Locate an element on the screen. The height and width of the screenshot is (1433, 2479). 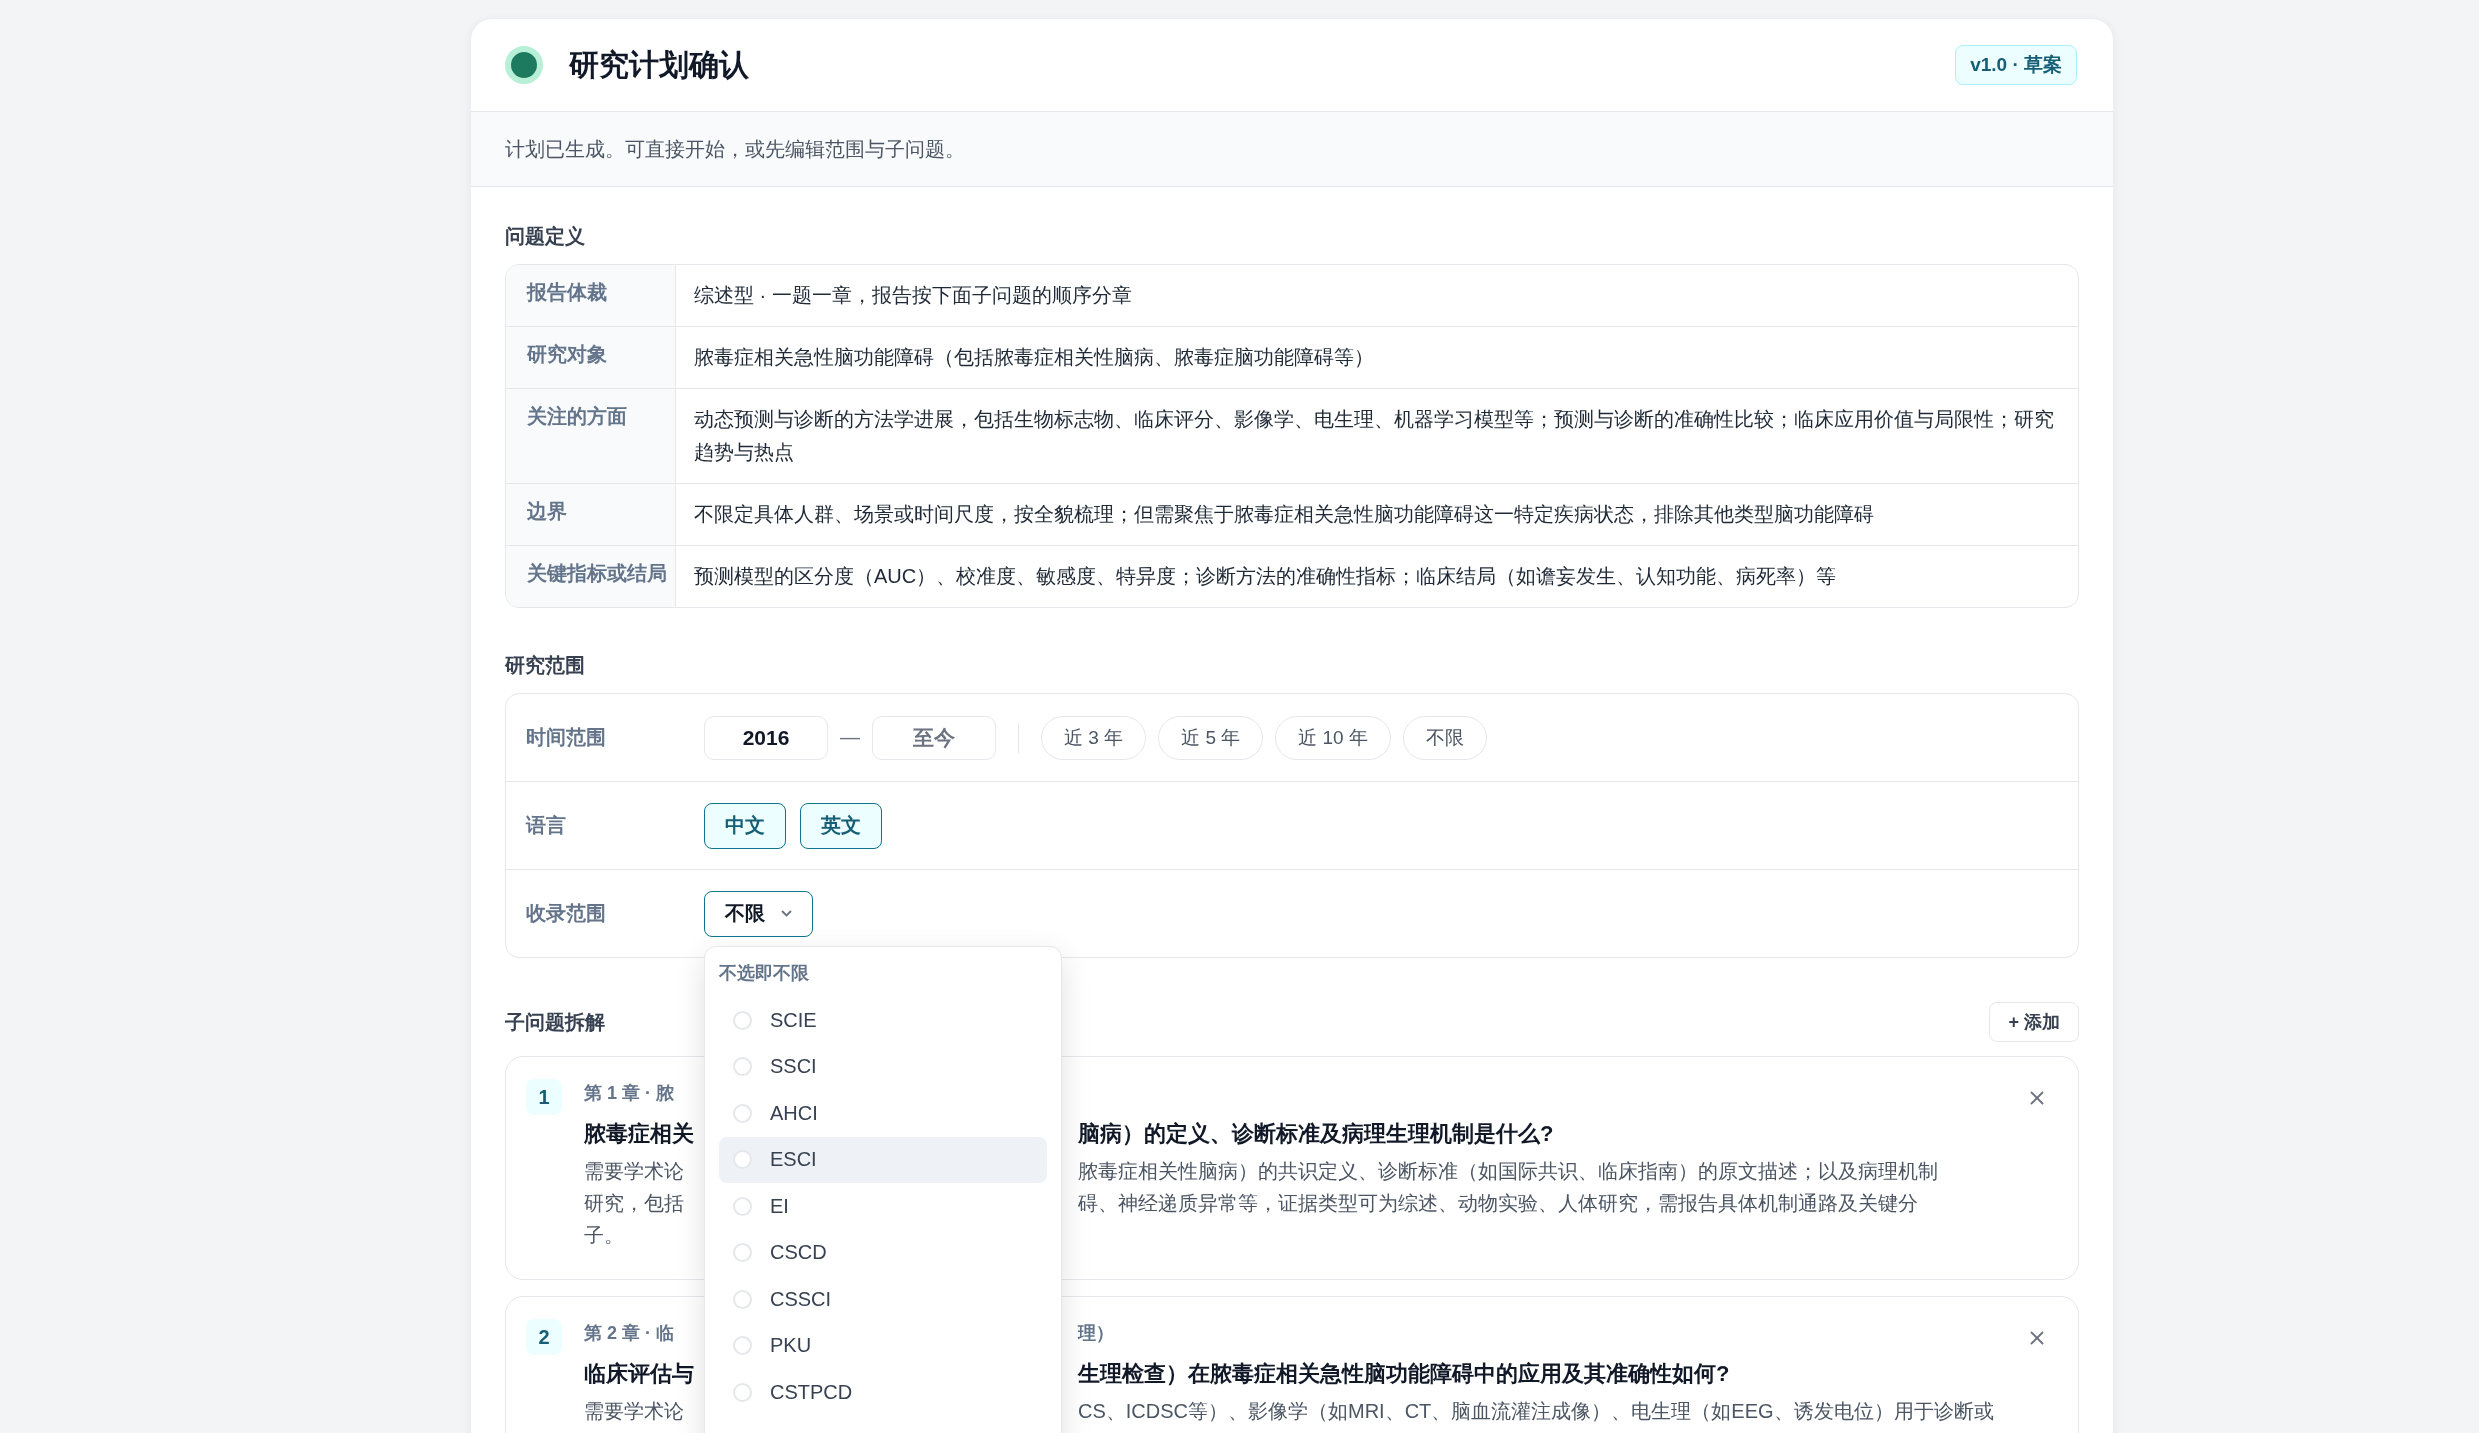
row-value: 综述型 · 一题一章，报告按下面子问题的顺序分章 is located at coordinates (913, 295).